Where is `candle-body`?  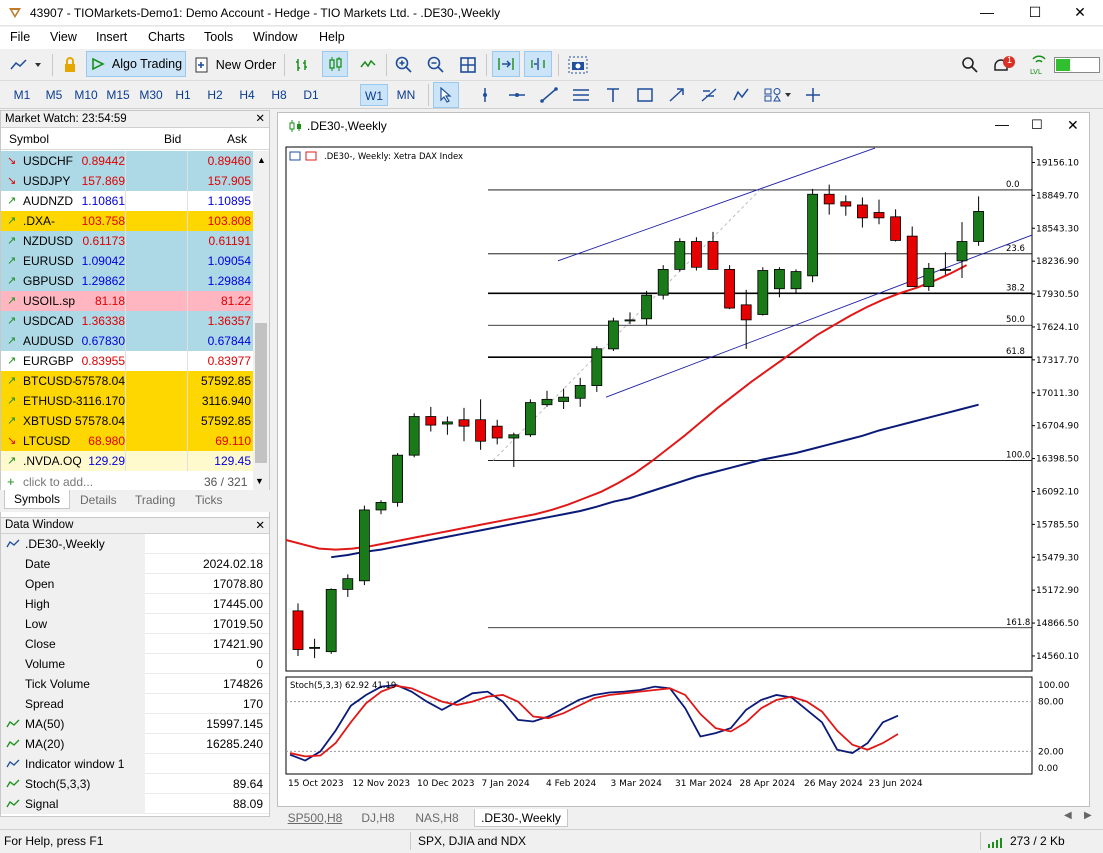
candle-body is located at coordinates (613, 335).